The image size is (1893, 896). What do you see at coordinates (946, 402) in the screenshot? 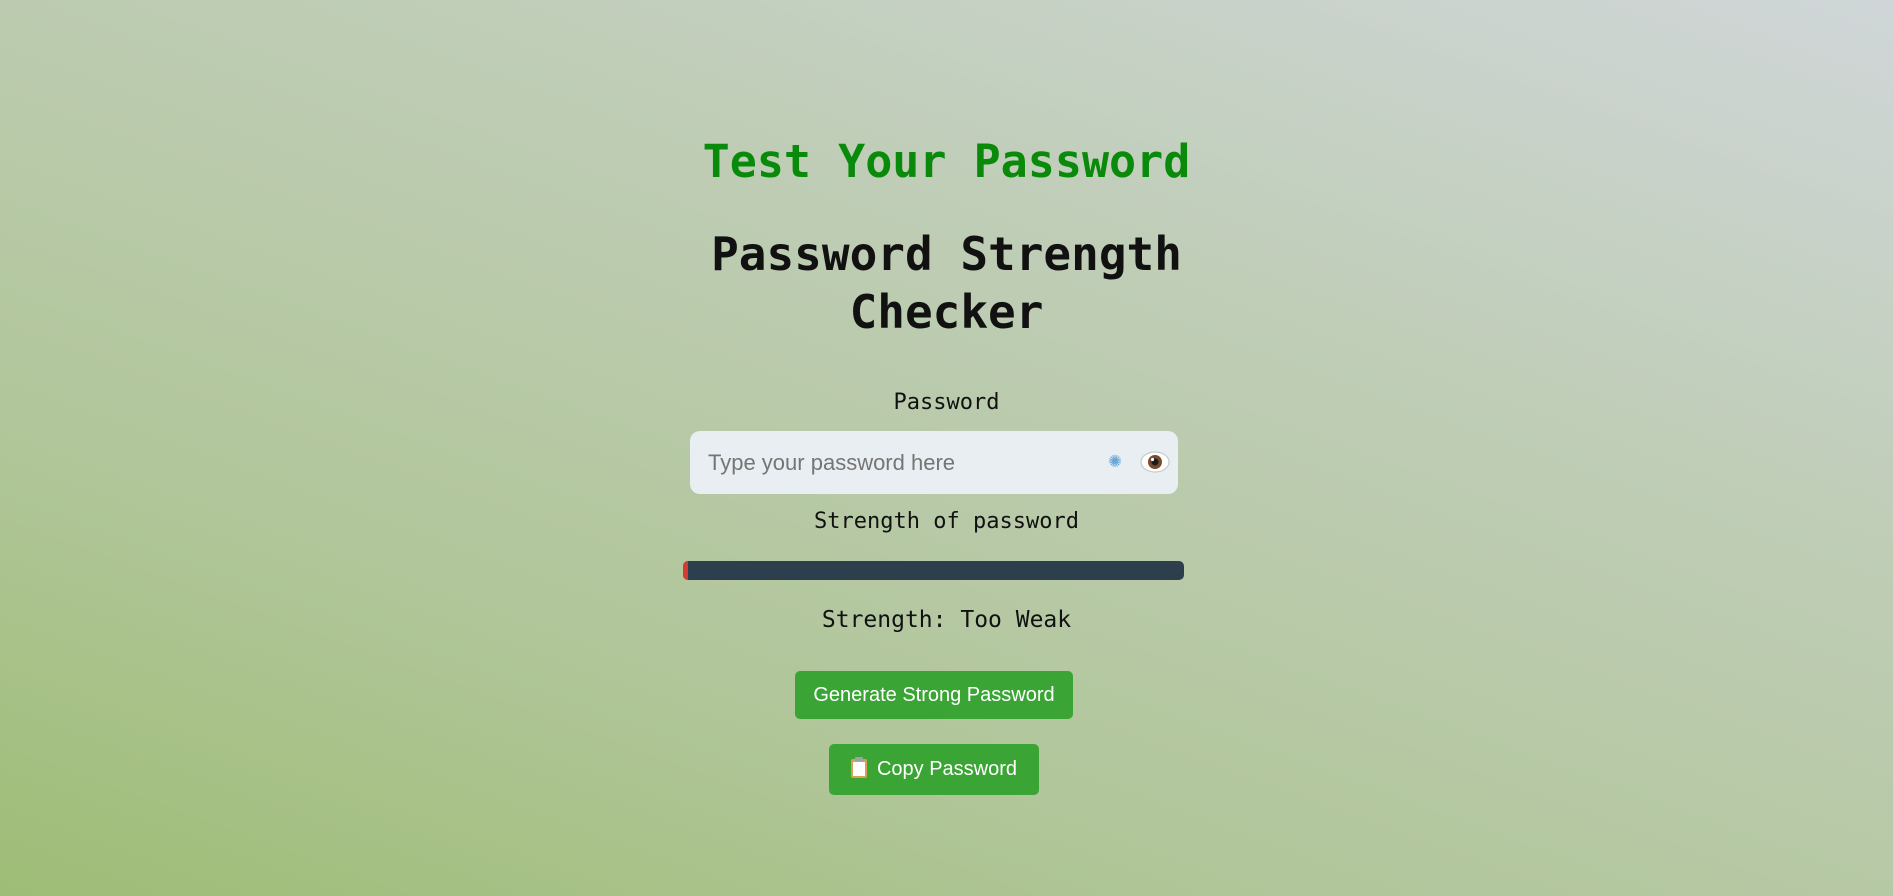
I see `password-label: Password` at bounding box center [946, 402].